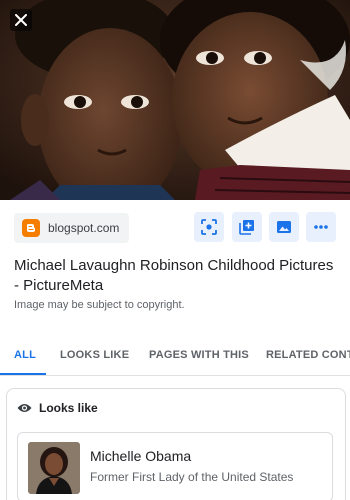 The image size is (350, 500). I want to click on looks-like-heading: Looks like, so click(68, 408).